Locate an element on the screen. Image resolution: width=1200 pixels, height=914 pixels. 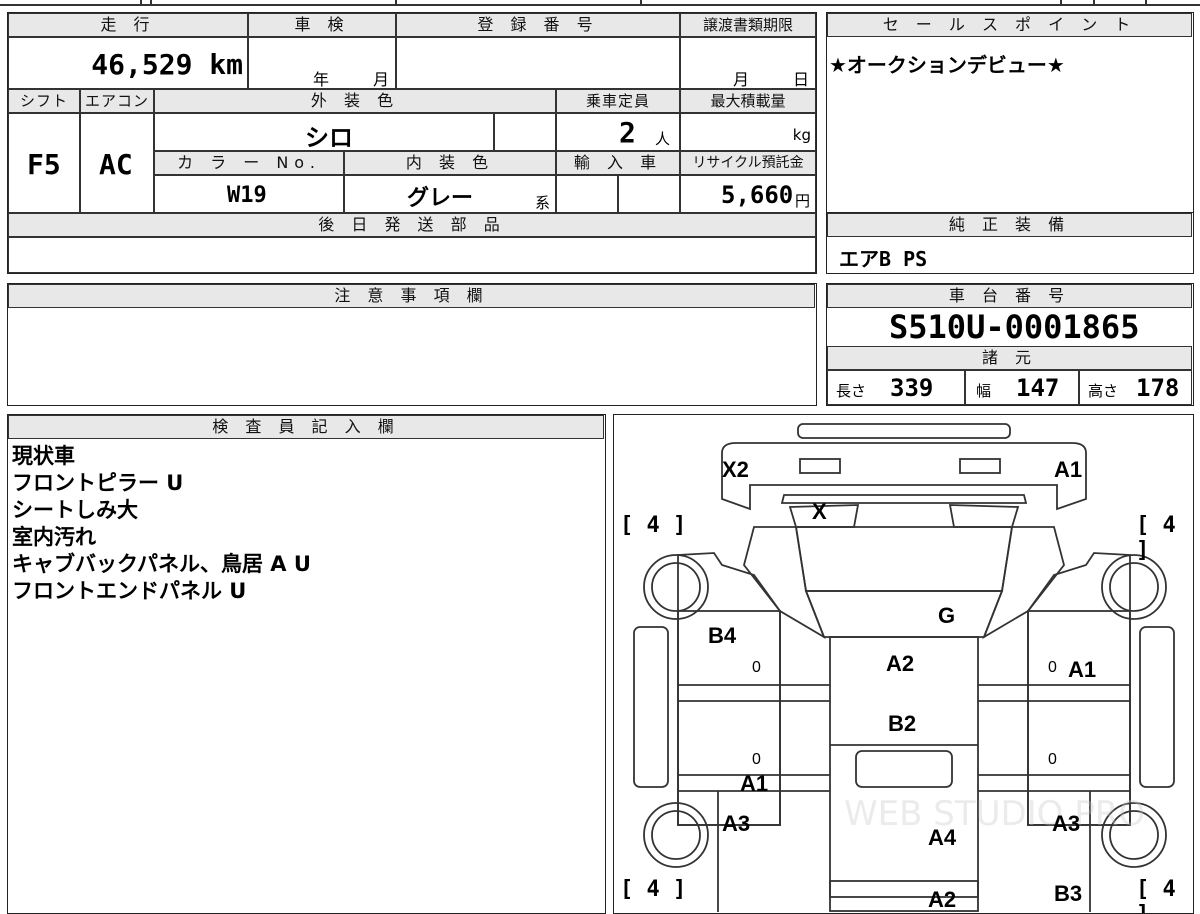
interior-cell: グレー 系 is located at coordinates (450, 194).